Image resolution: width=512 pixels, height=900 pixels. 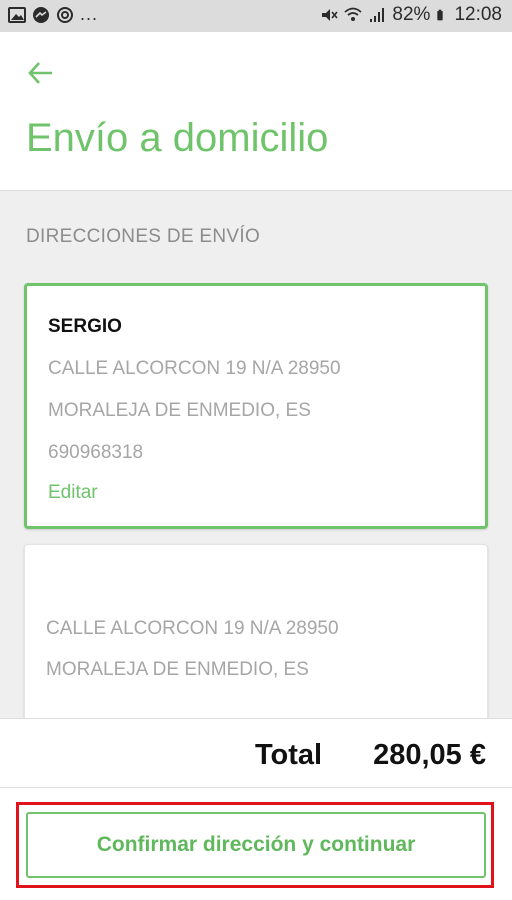 What do you see at coordinates (177, 138) in the screenshot?
I see `page-title: Envío a domicilio` at bounding box center [177, 138].